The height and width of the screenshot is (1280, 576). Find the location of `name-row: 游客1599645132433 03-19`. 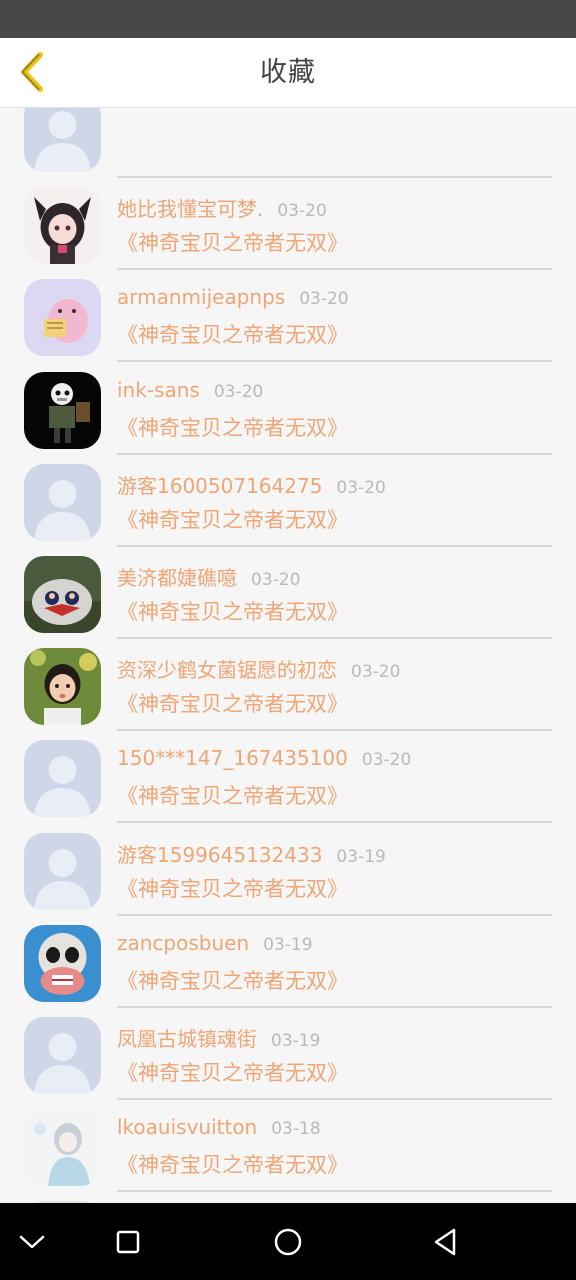

name-row: 游客1599645132433 03-19 is located at coordinates (251, 853).